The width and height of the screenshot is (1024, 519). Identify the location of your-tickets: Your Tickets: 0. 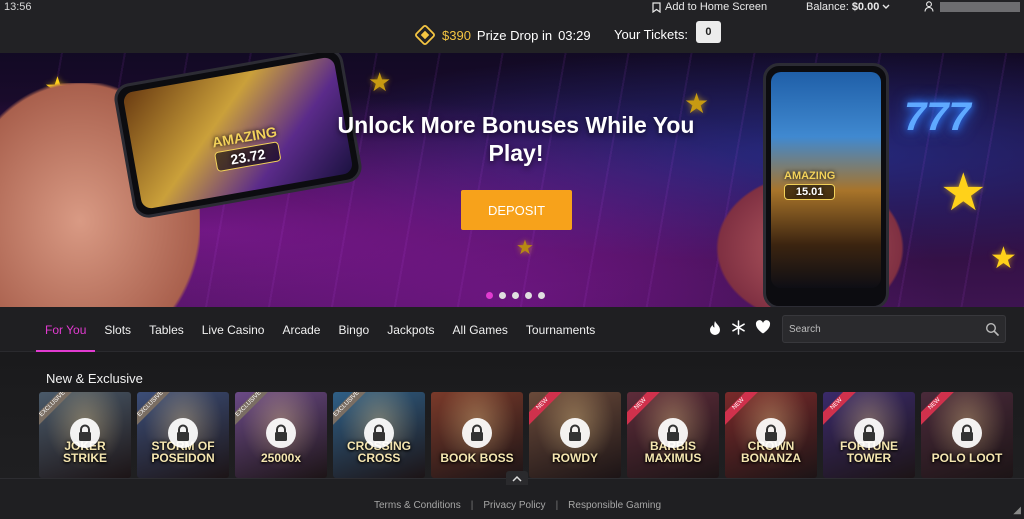
(667, 32).